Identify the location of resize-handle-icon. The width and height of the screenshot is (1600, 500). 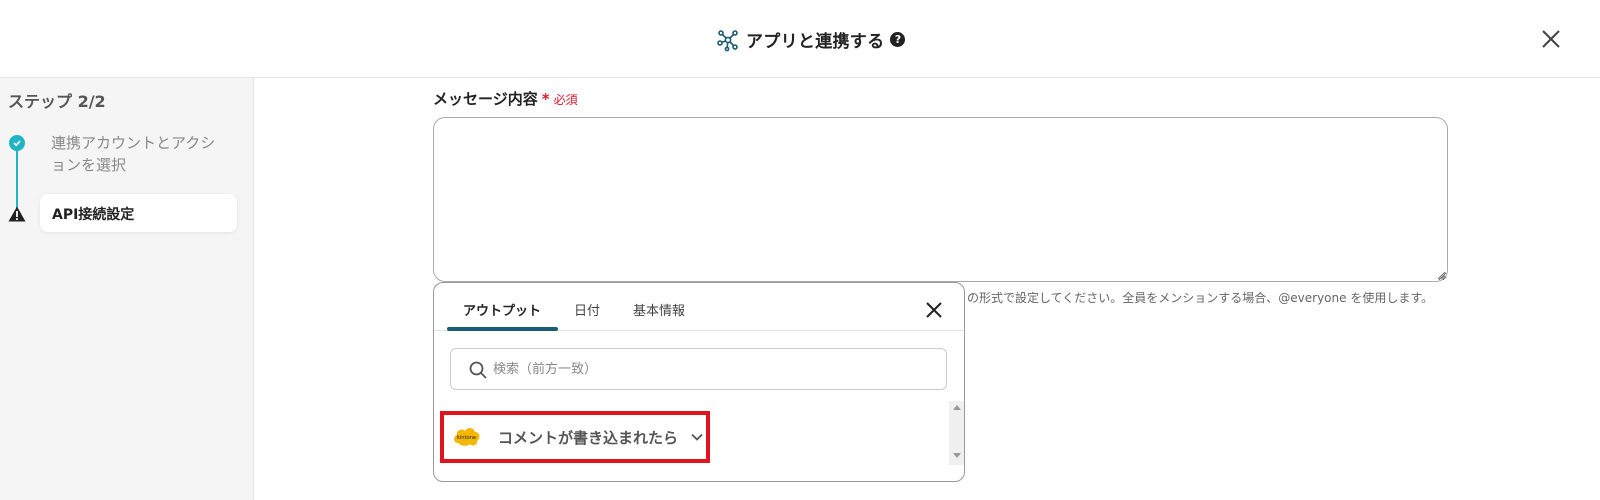
(1441, 275).